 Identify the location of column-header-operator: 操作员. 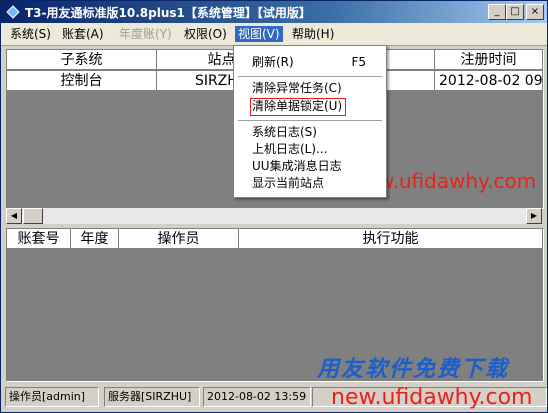
(179, 239).